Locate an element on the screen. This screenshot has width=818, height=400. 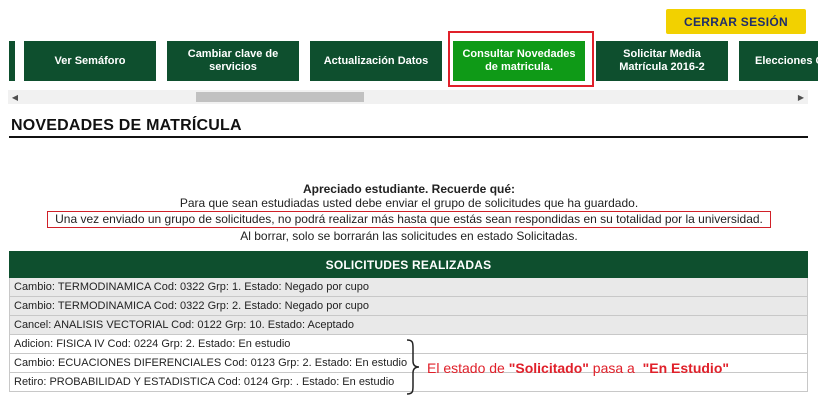
annotation-to-status: "En Estudio" is located at coordinates (686, 368).